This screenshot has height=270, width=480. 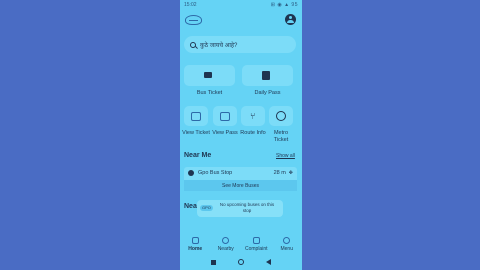 What do you see at coordinates (191, 173) in the screenshot?
I see `bus-stop-icon` at bounding box center [191, 173].